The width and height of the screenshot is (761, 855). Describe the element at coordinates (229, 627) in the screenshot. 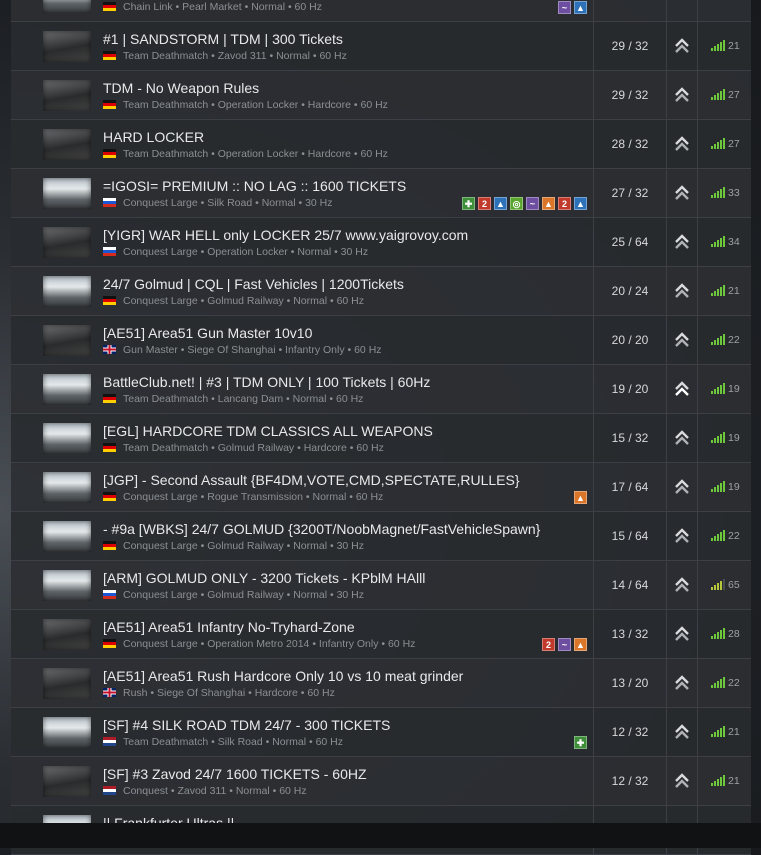

I see `server-name: [AE51] Area51 Infantry No-Tryhard-Zone` at that location.